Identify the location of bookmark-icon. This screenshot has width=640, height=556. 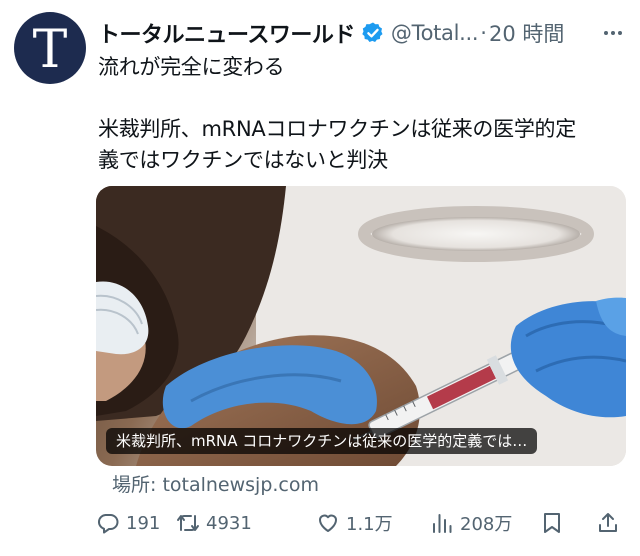
(552, 523).